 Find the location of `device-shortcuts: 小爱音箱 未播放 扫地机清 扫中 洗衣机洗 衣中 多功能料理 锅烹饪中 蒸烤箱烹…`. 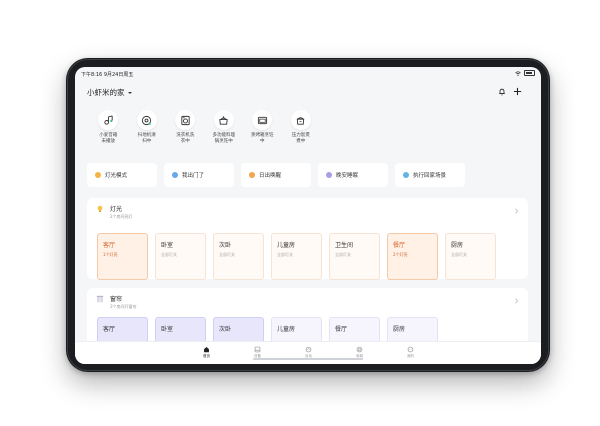

device-shortcuts: 小爱音箱 未播放 扫地机清 扫中 洗衣机洗 衣中 多功能料理 锅烹饪中 蒸烤箱烹… is located at coordinates (204, 127).